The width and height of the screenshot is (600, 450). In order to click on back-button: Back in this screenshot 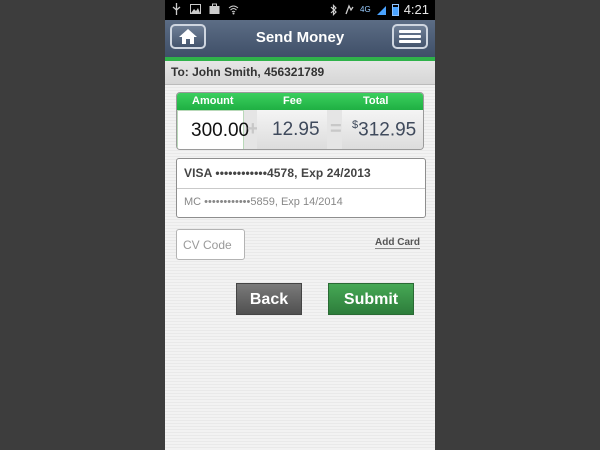, I will do `click(269, 299)`.